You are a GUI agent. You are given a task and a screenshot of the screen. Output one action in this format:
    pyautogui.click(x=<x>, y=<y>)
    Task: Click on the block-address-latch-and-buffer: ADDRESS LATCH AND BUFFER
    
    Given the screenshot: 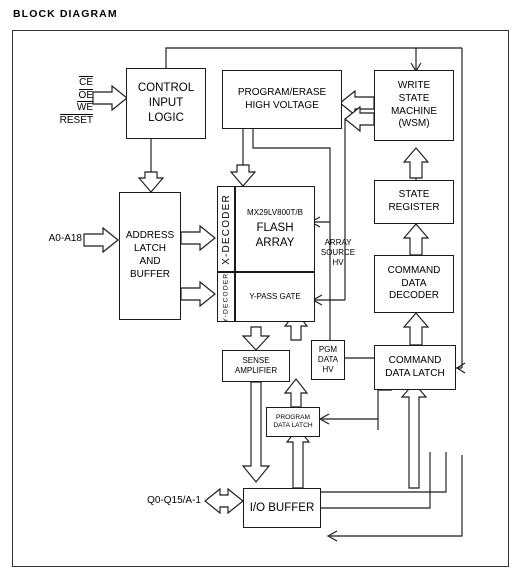 What is the action you would take?
    pyautogui.click(x=150, y=256)
    